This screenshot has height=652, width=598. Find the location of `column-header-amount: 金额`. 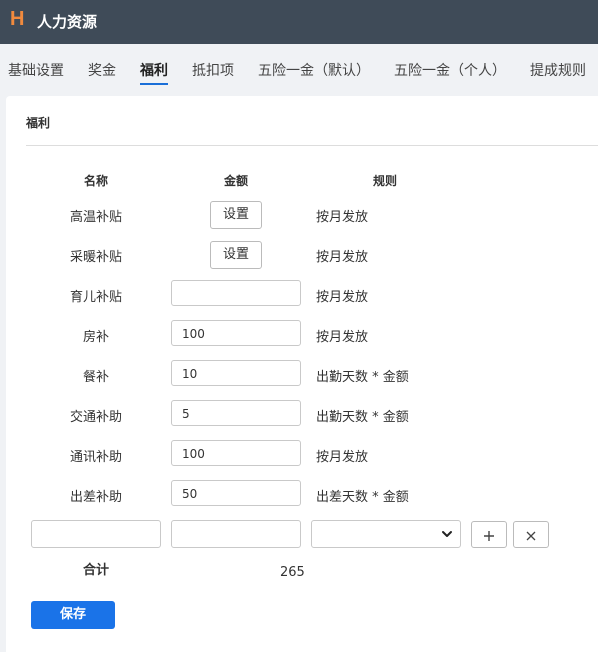

column-header-amount: 金额 is located at coordinates (235, 181).